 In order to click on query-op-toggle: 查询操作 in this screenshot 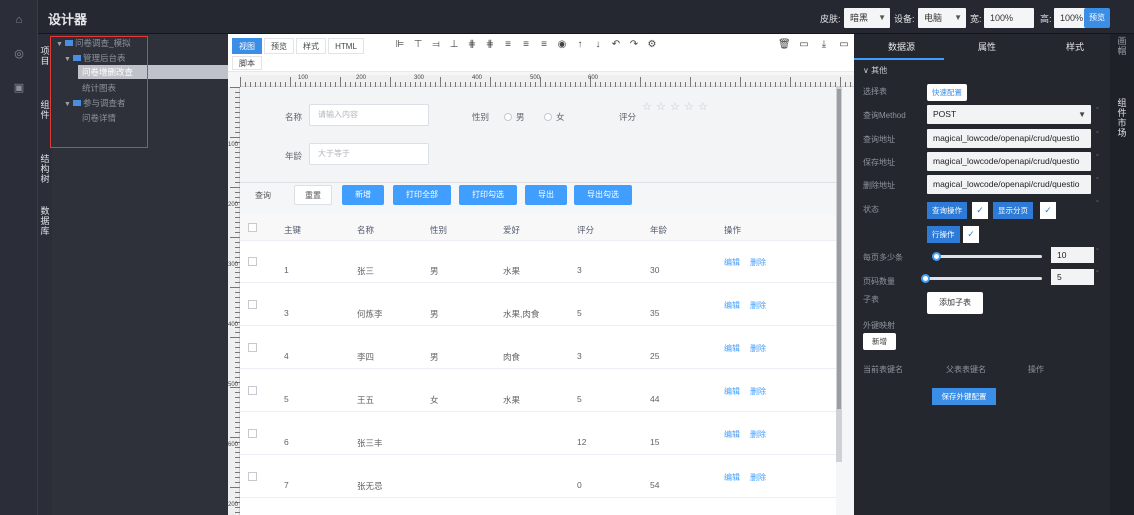, I will do `click(947, 210)`.